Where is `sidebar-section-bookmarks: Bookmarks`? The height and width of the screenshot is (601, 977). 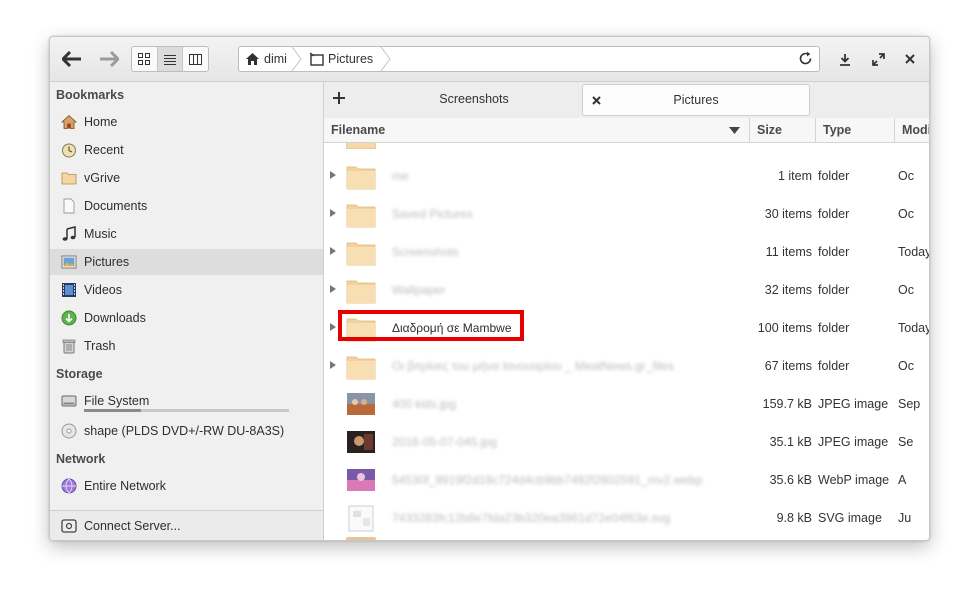 sidebar-section-bookmarks: Bookmarks is located at coordinates (90, 95).